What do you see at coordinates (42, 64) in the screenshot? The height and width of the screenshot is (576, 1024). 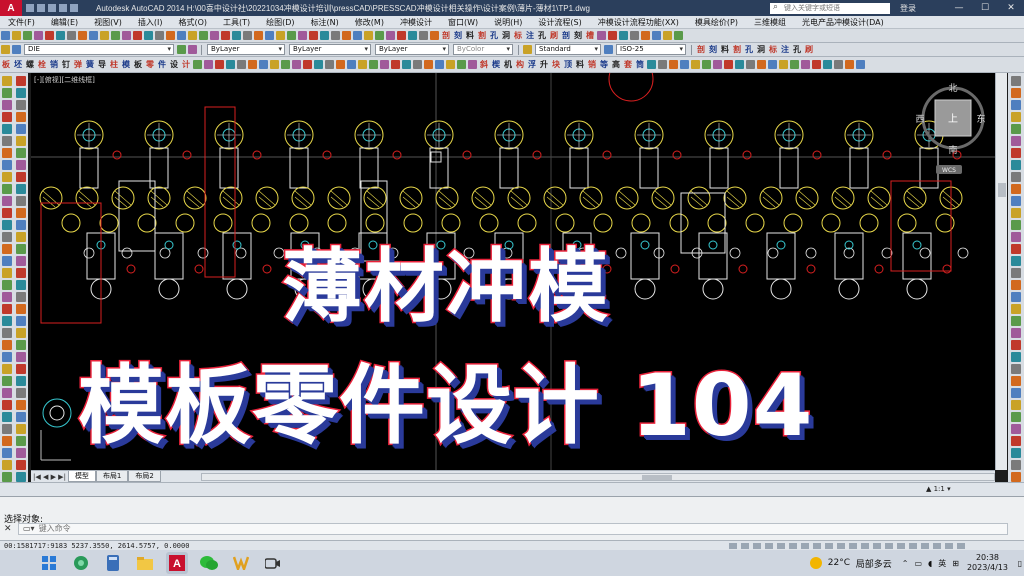 I see `die-tool-button: 栓` at bounding box center [42, 64].